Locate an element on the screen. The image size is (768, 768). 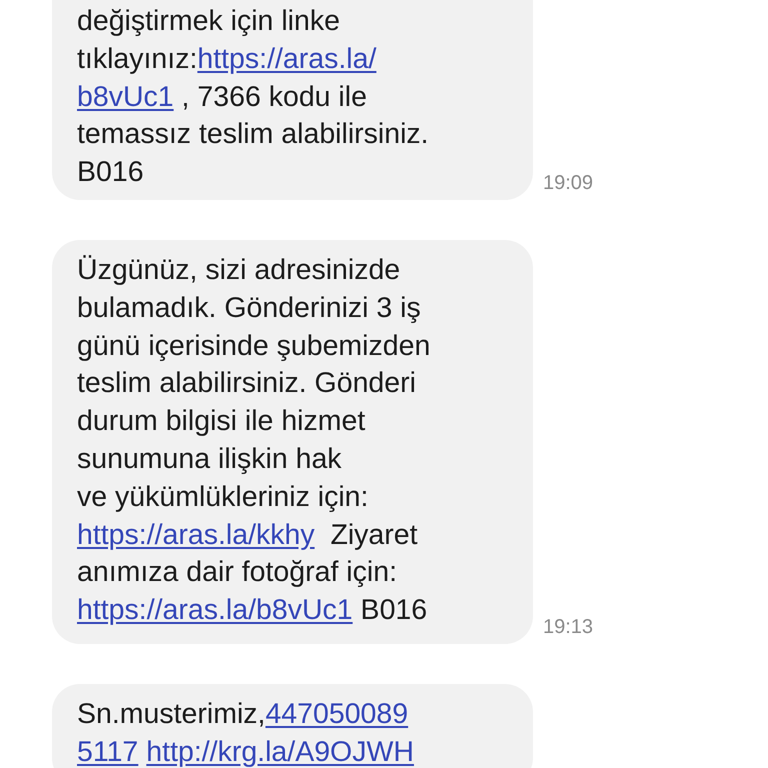
message-text: değiştirmek için linke tıklayınız:https://aras.la/ b8vUc1 , 7366 kodu ile temassız teslim alabilirsiniz. B016 is located at coordinates (253, 97).